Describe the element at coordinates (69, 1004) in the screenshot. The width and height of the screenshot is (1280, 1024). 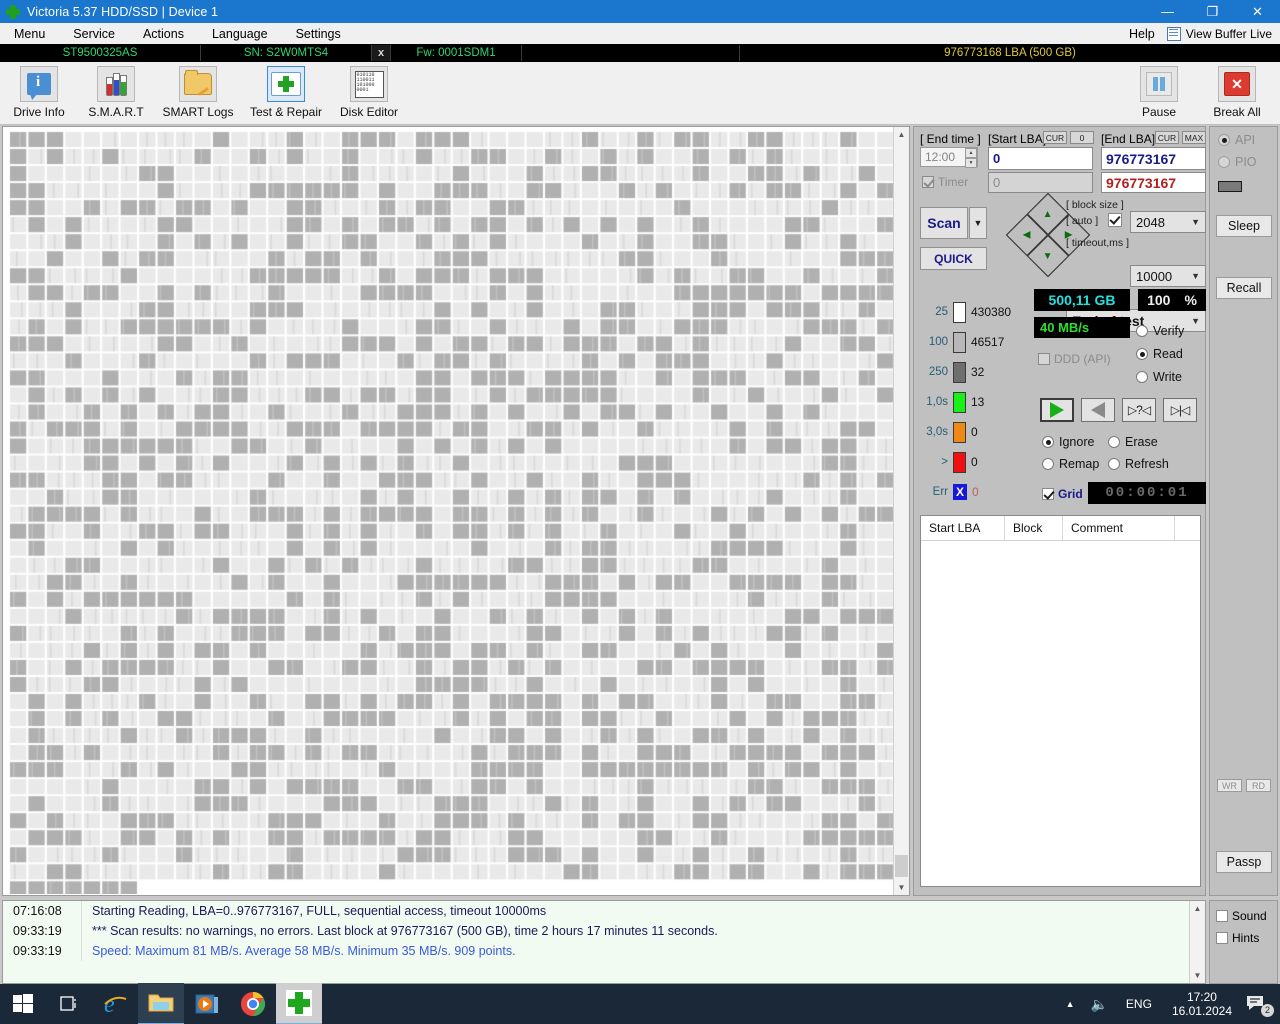
I see `task-view-button` at that location.